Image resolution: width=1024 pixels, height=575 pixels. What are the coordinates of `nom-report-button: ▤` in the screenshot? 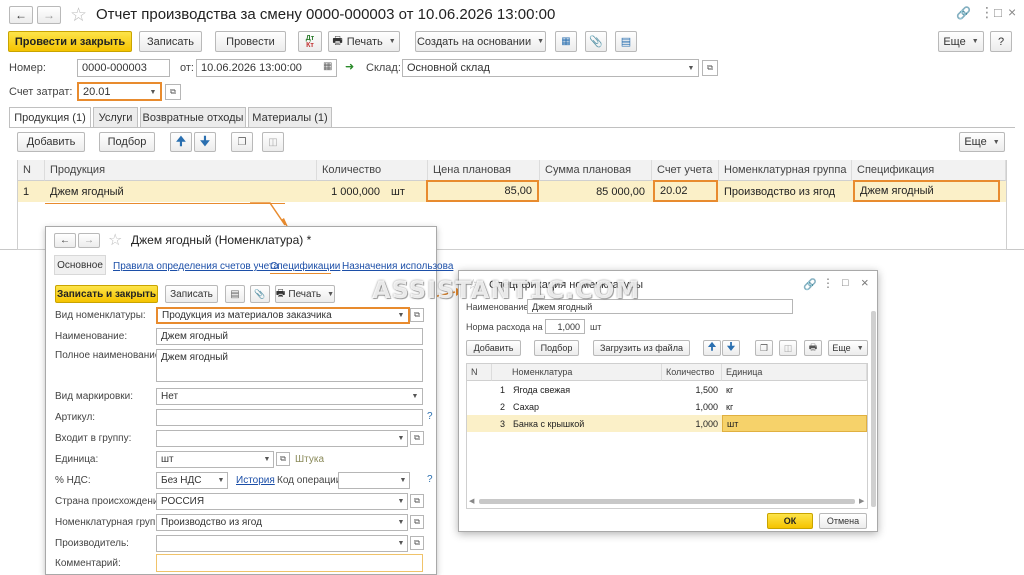 It's located at (235, 294).